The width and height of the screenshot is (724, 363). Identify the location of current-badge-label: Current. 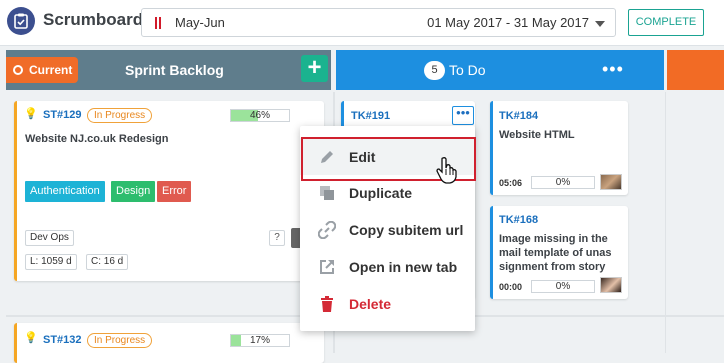
(51, 70).